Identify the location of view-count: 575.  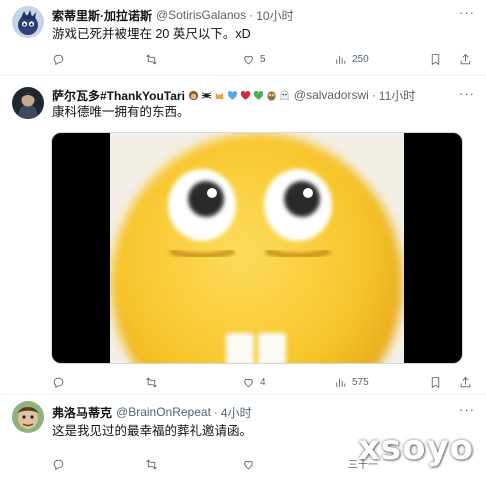
(360, 382).